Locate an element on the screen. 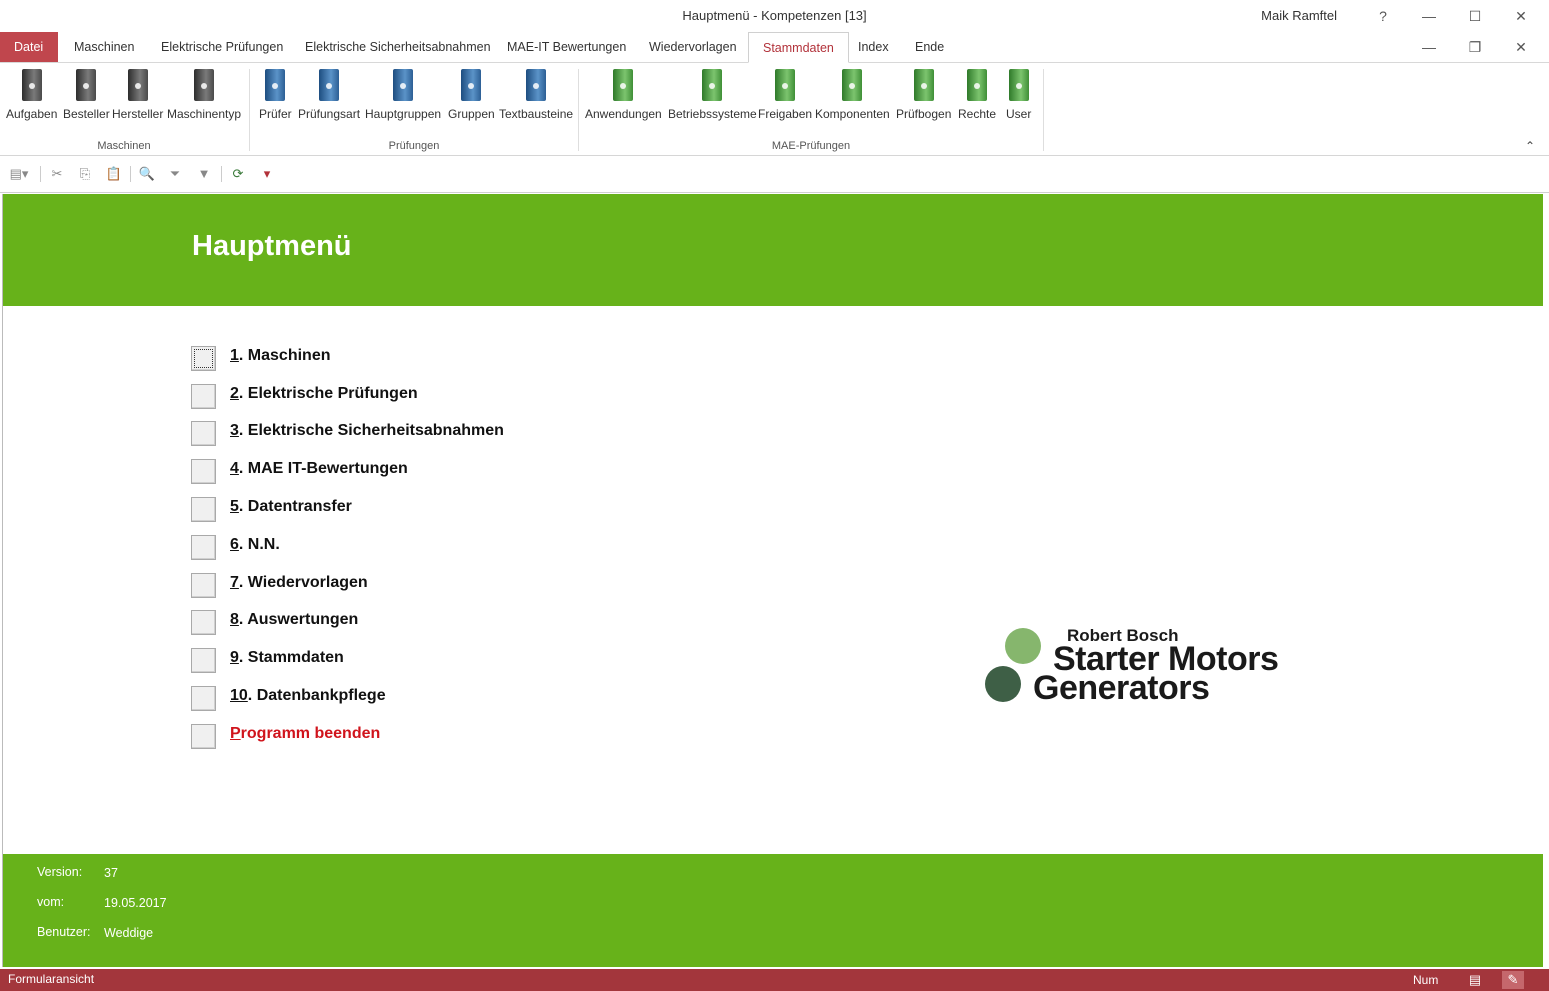 This screenshot has width=1549, height=991. ribbon-button-hersteller: Hersteller is located at coordinates (137, 94).